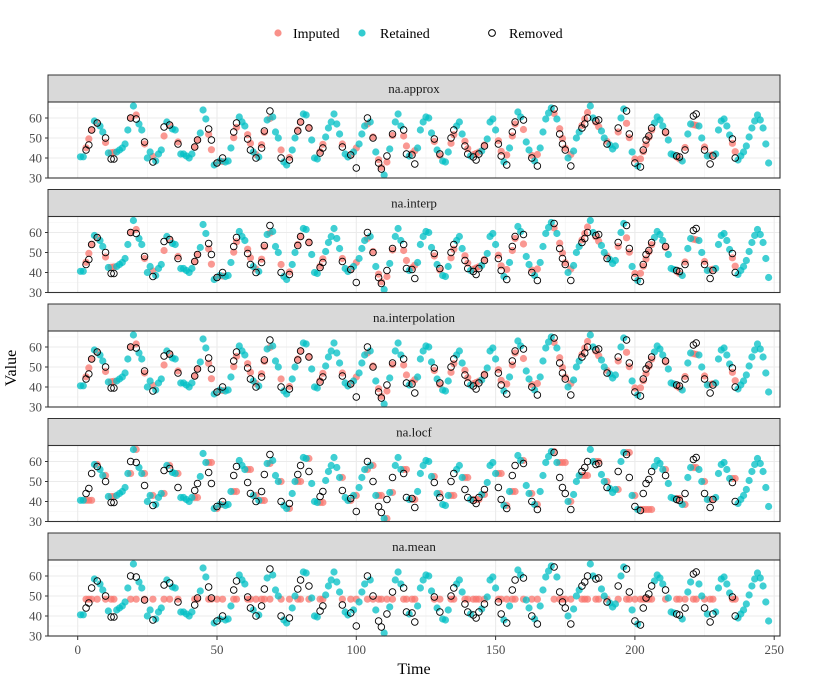 The image size is (823, 686). What do you see at coordinates (278, 33) in the screenshot?
I see `legend-imputed-marker` at bounding box center [278, 33].